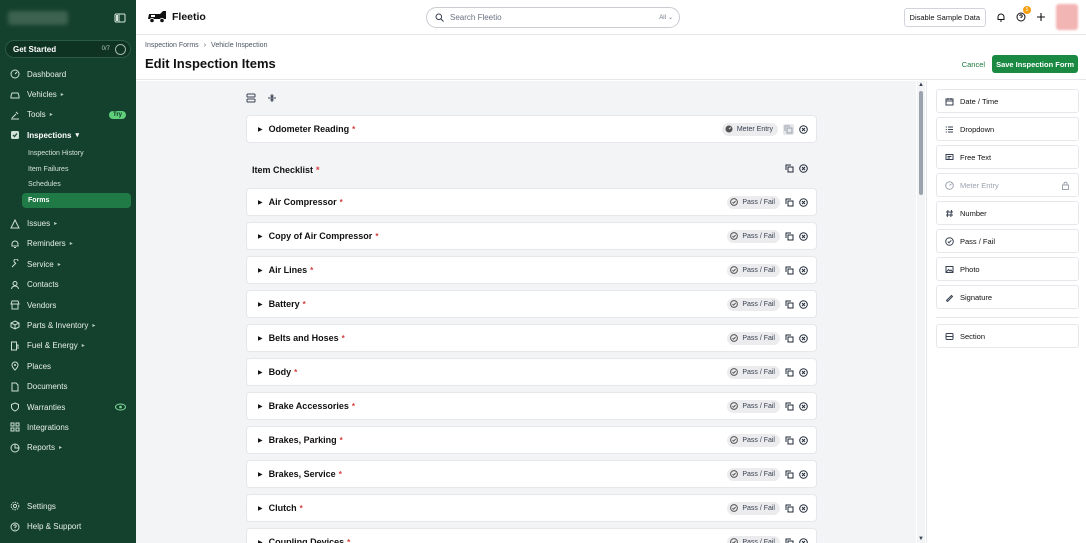  Describe the element at coordinates (531, 338) in the screenshot. I see `form-item-card: ▶ Belts and Hoses * Pass / Fail` at that location.